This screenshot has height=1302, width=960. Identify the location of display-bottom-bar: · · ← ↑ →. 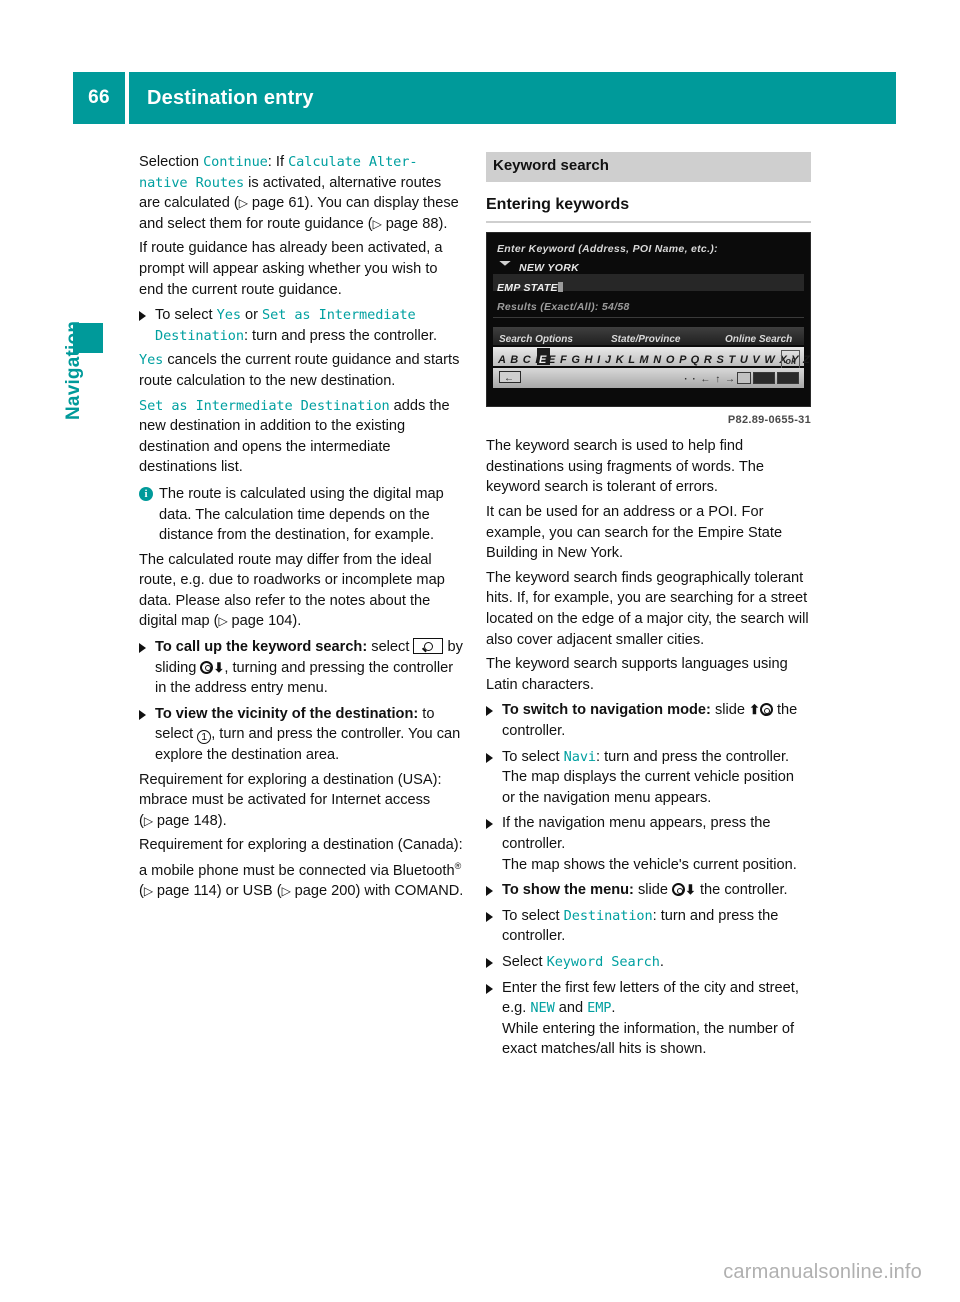
(648, 379).